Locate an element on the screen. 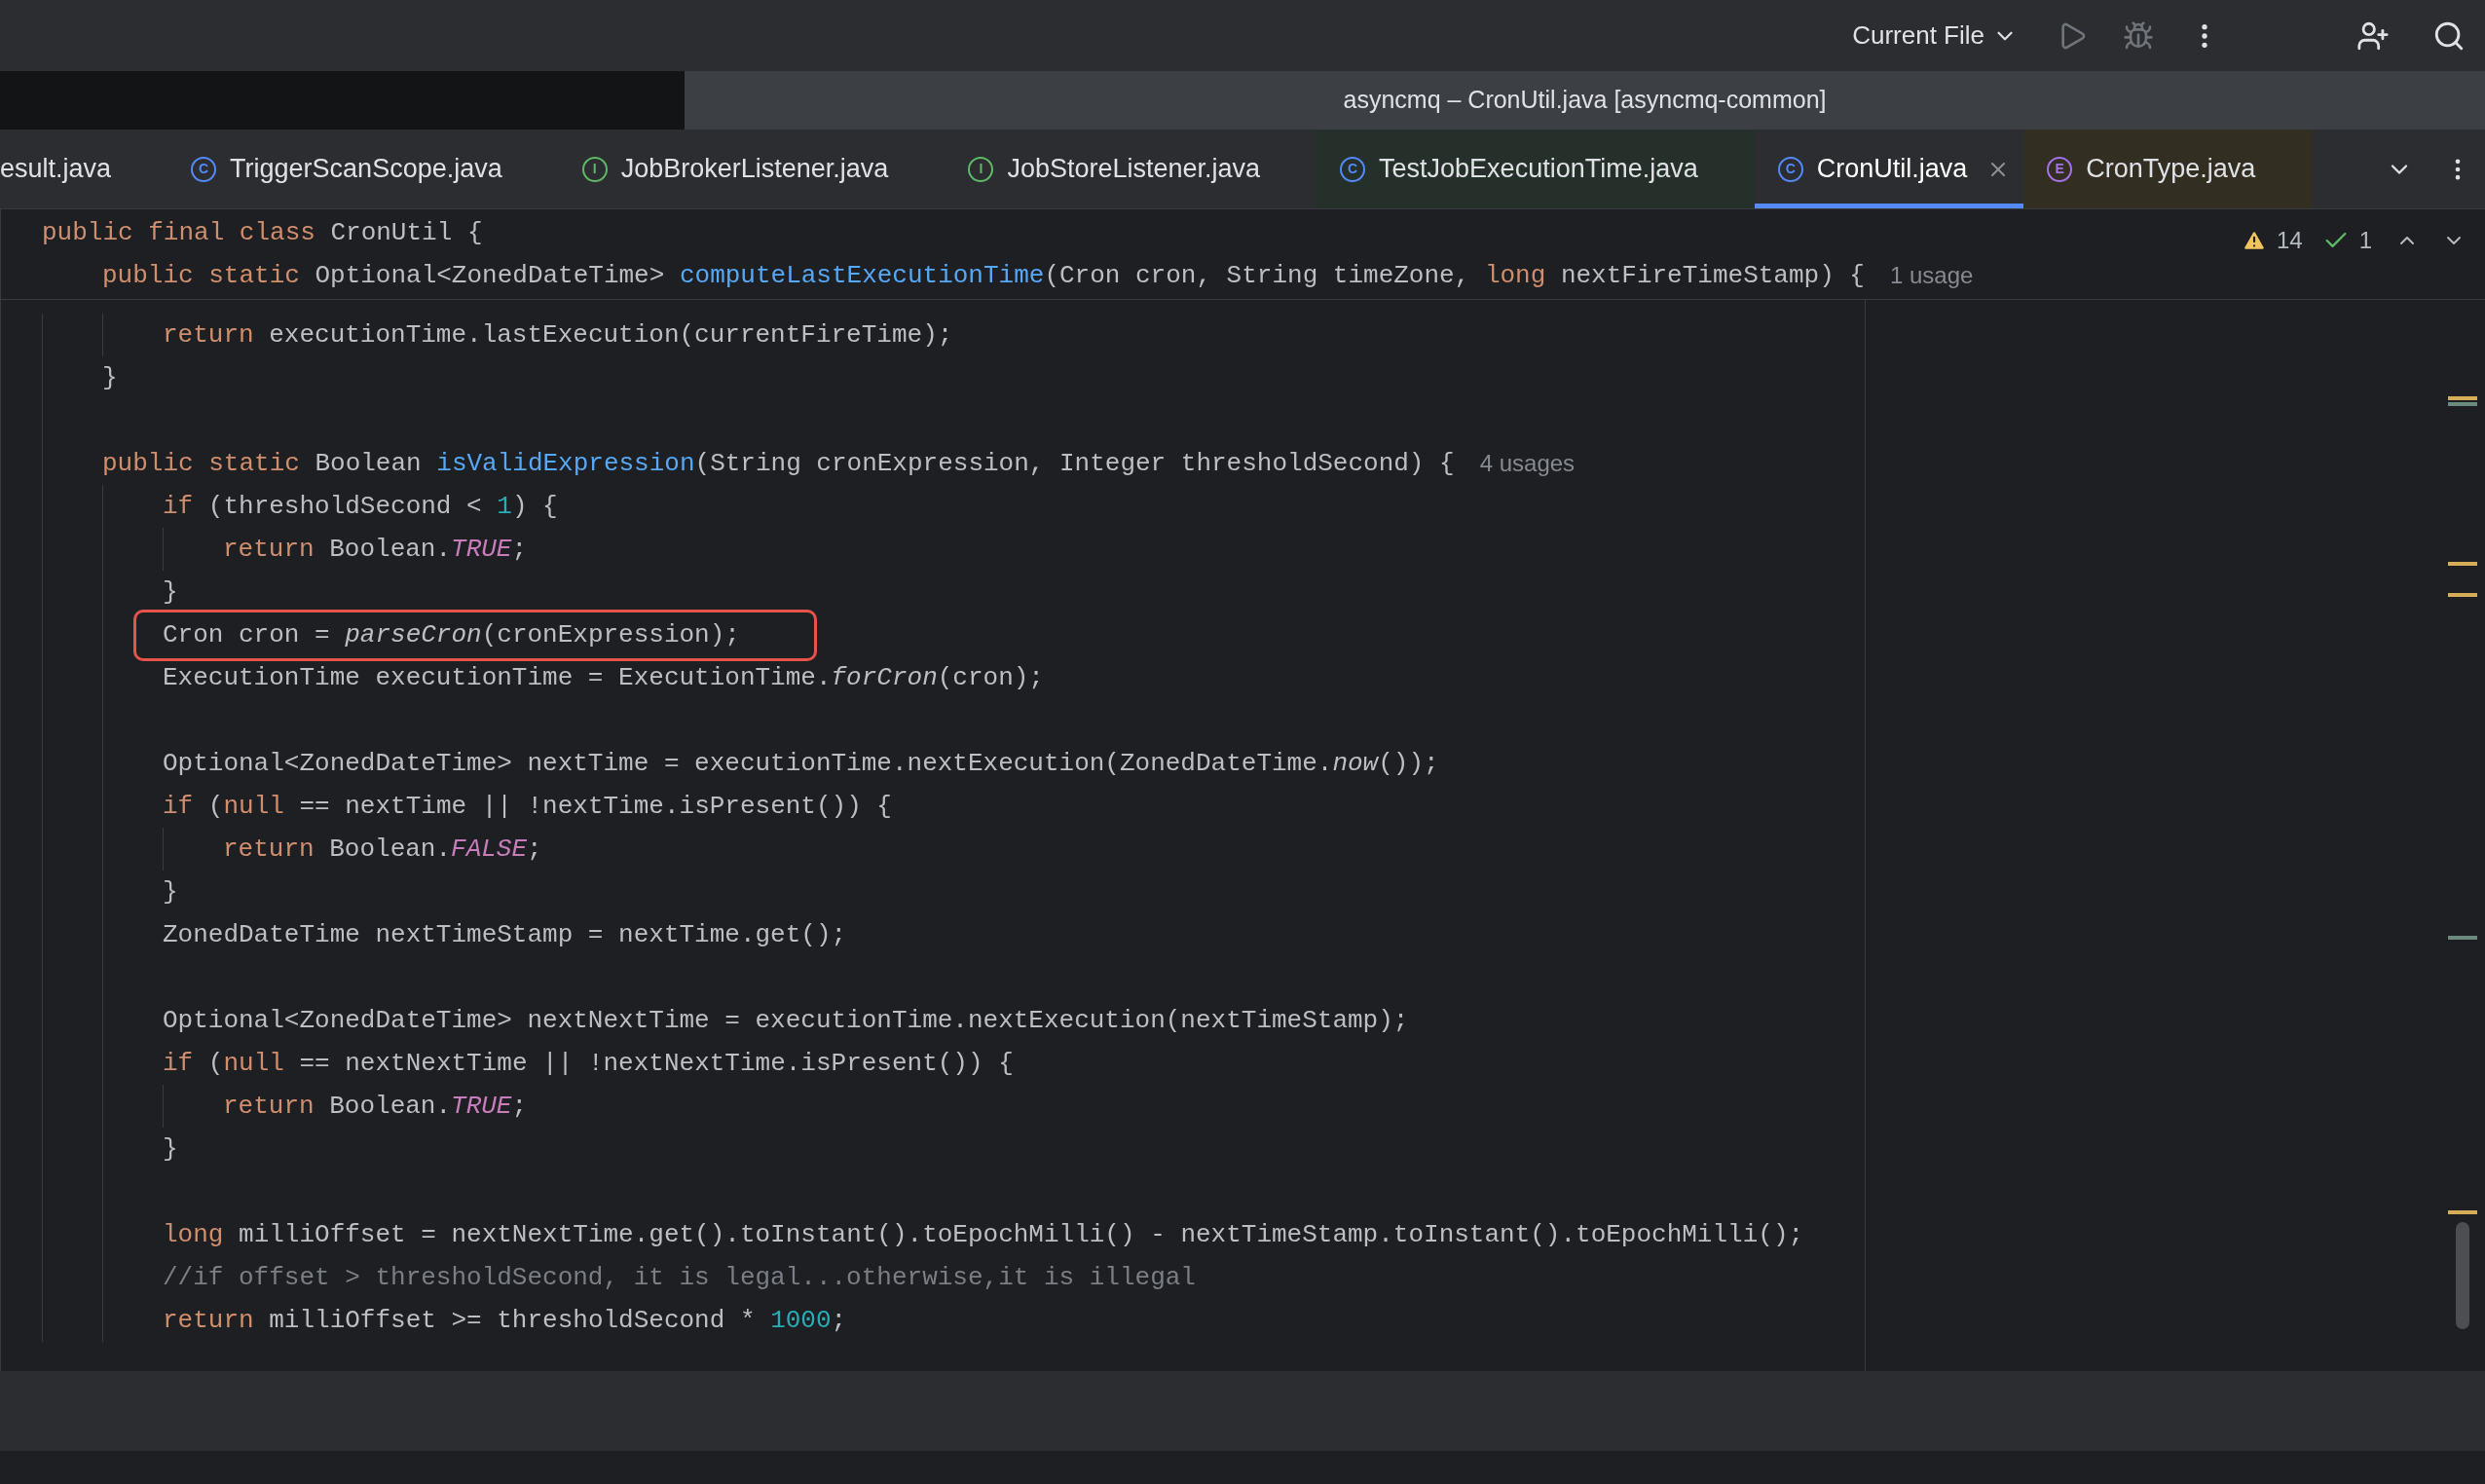  editor-tab: esult.java is located at coordinates (84, 169).